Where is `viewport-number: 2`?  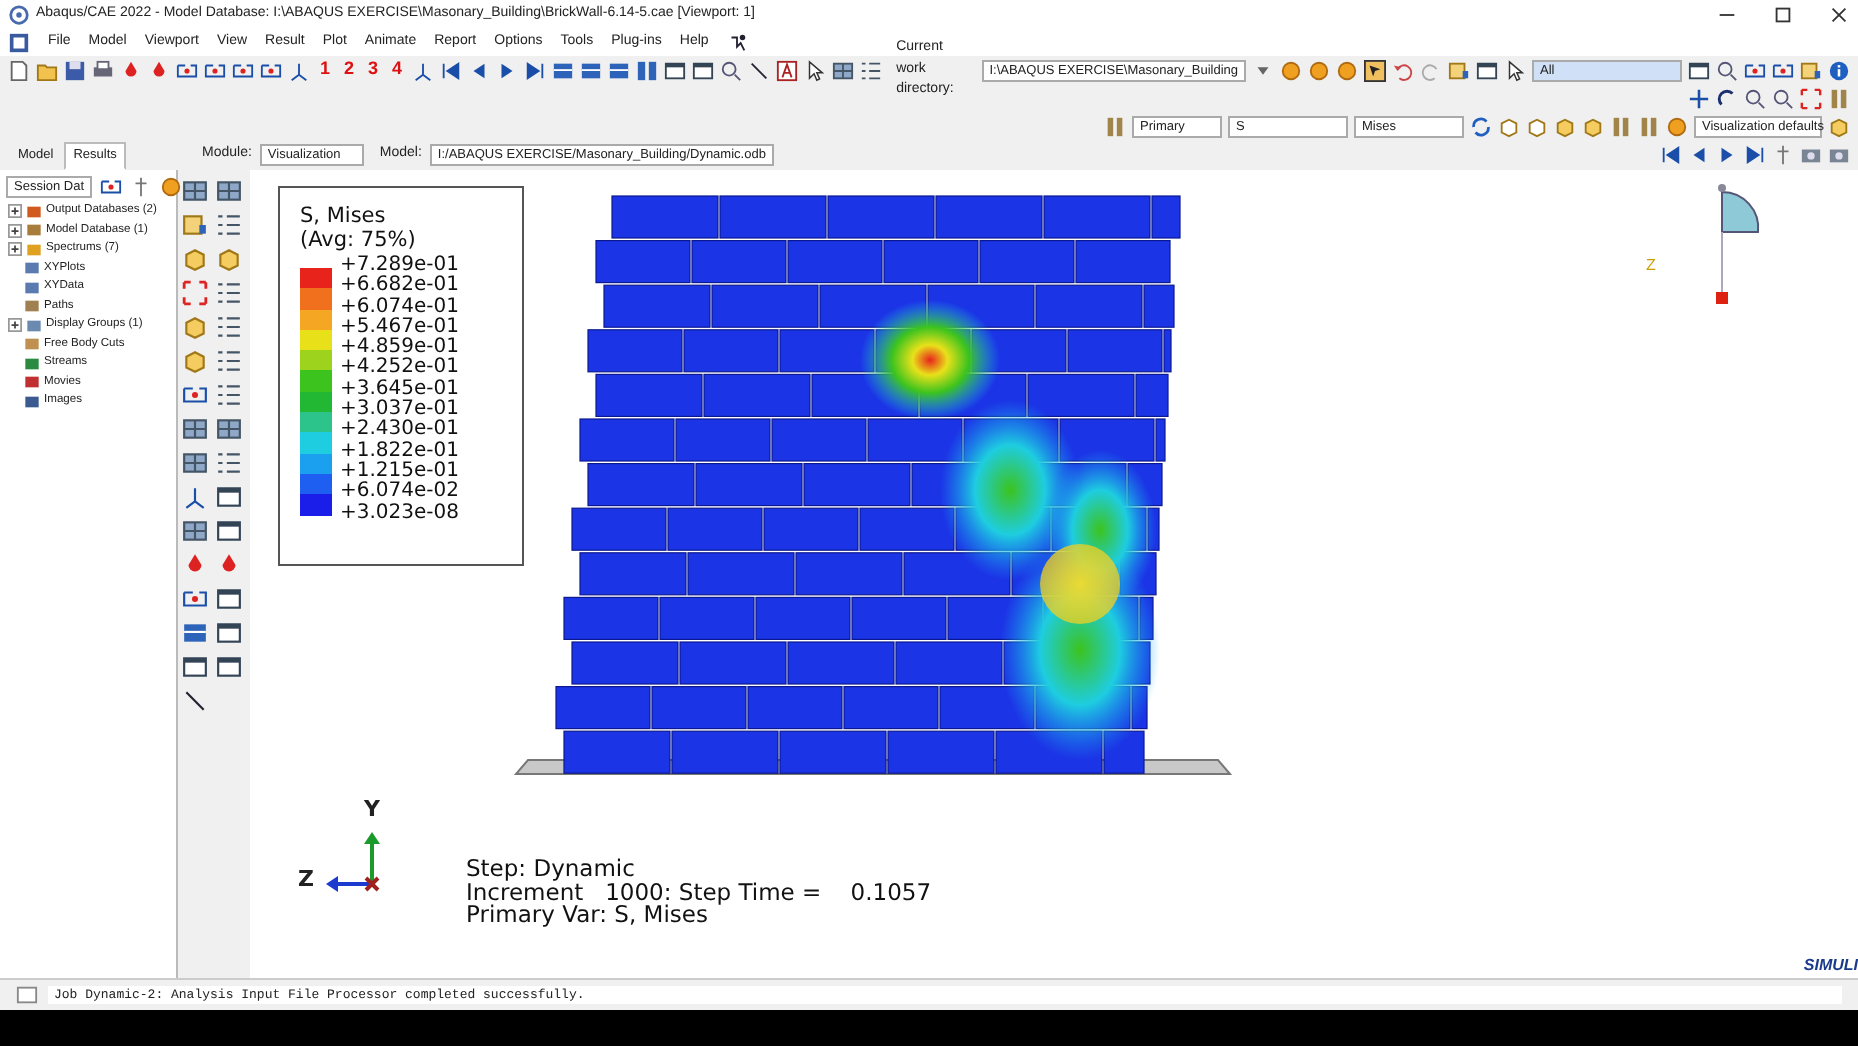
viewport-number: 2 is located at coordinates (349, 70).